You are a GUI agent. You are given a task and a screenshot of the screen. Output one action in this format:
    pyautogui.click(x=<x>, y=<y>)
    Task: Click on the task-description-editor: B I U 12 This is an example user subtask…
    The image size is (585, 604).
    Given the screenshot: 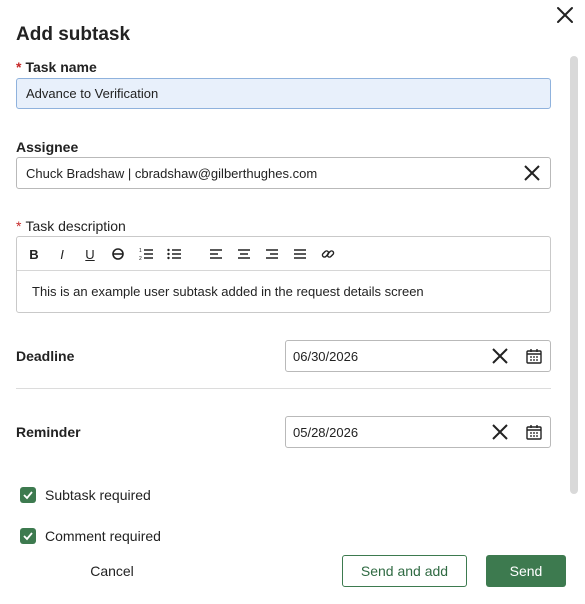 What is the action you would take?
    pyautogui.click(x=283, y=274)
    